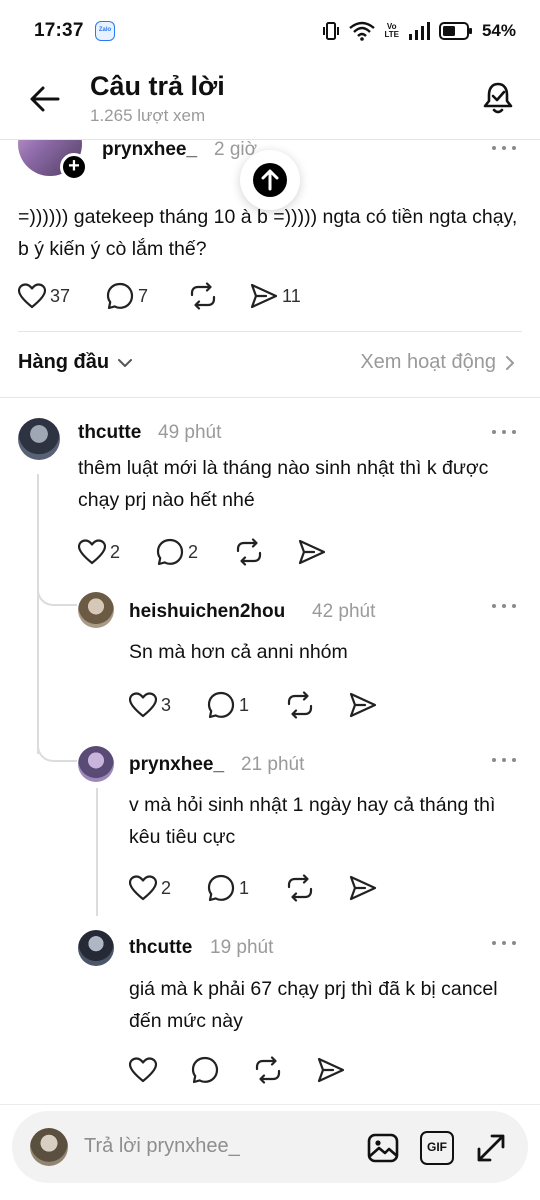 This screenshot has height=1200, width=540. Describe the element at coordinates (193, 551) in the screenshot. I see `reply-count: 2` at that location.